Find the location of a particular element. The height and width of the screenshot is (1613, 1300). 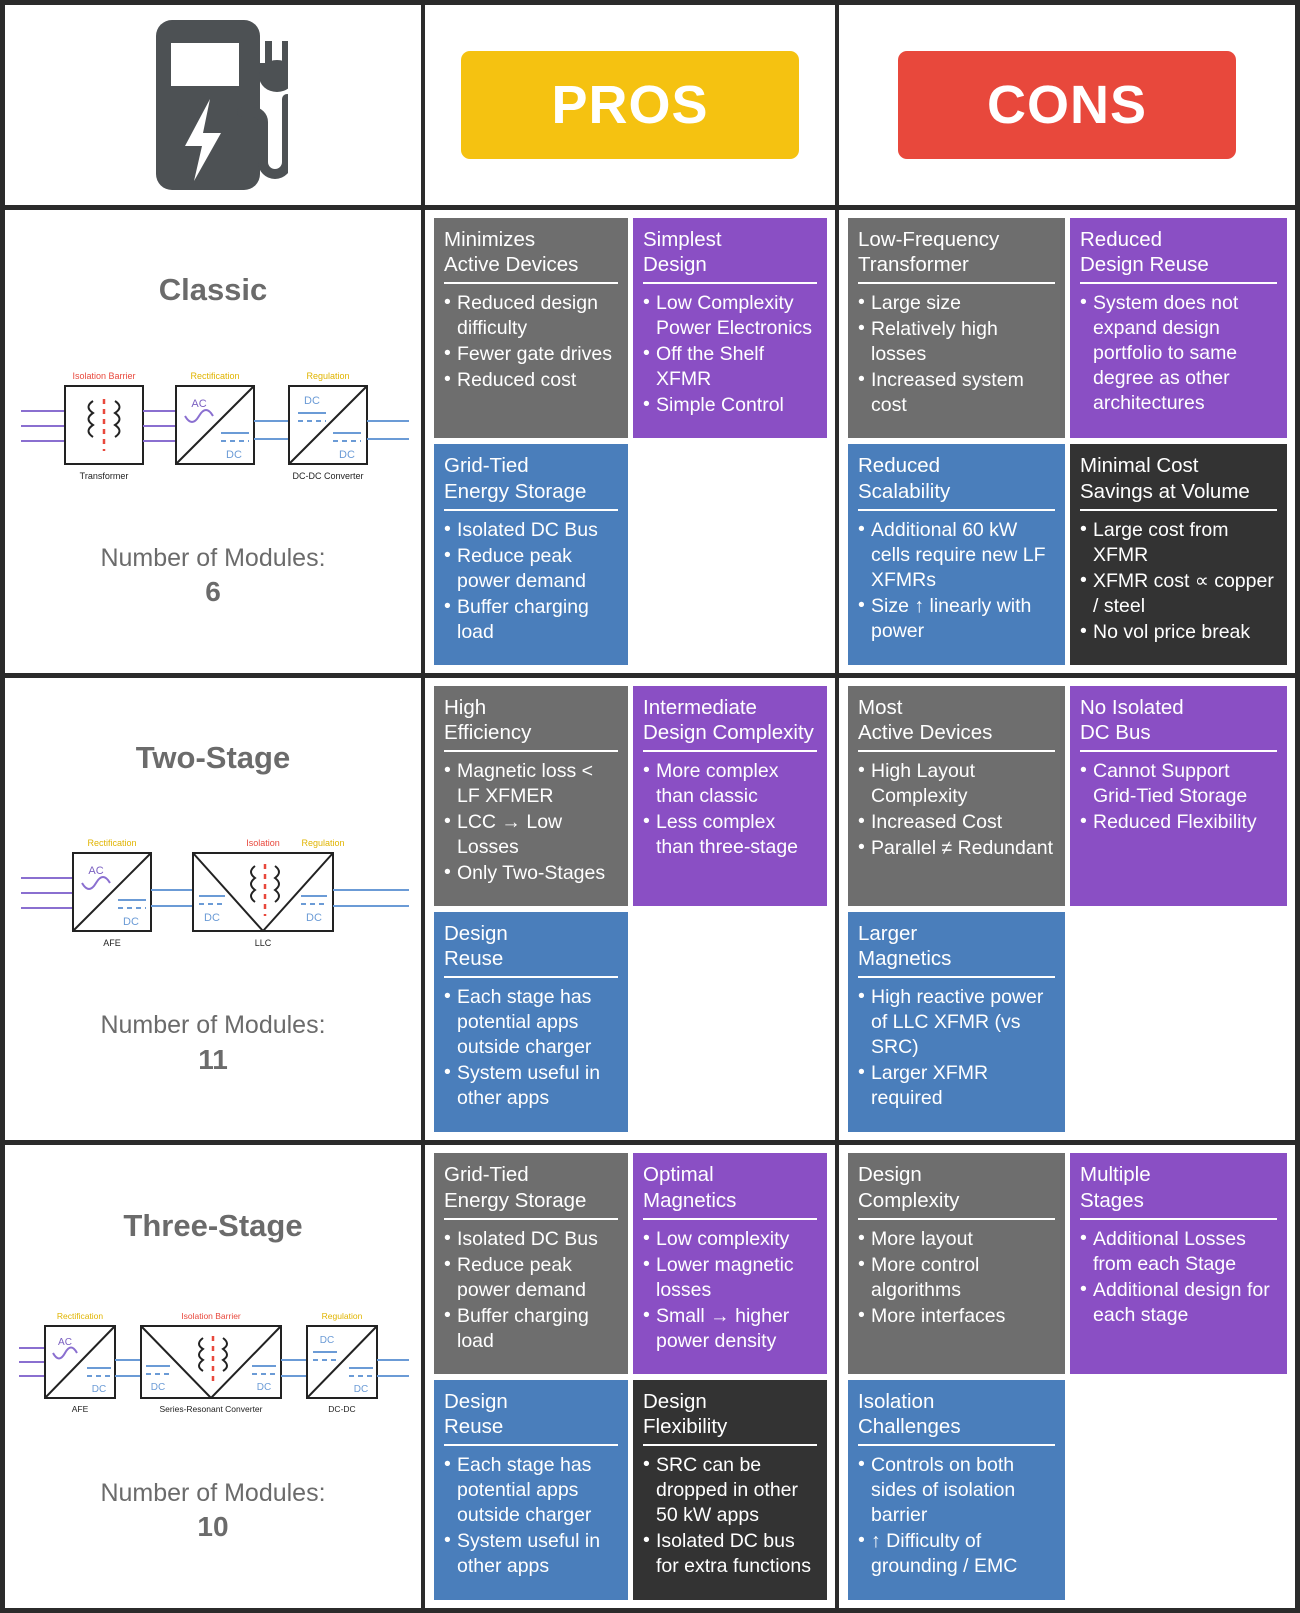

list-item: High Layout Complexity is located at coordinates (956, 783).